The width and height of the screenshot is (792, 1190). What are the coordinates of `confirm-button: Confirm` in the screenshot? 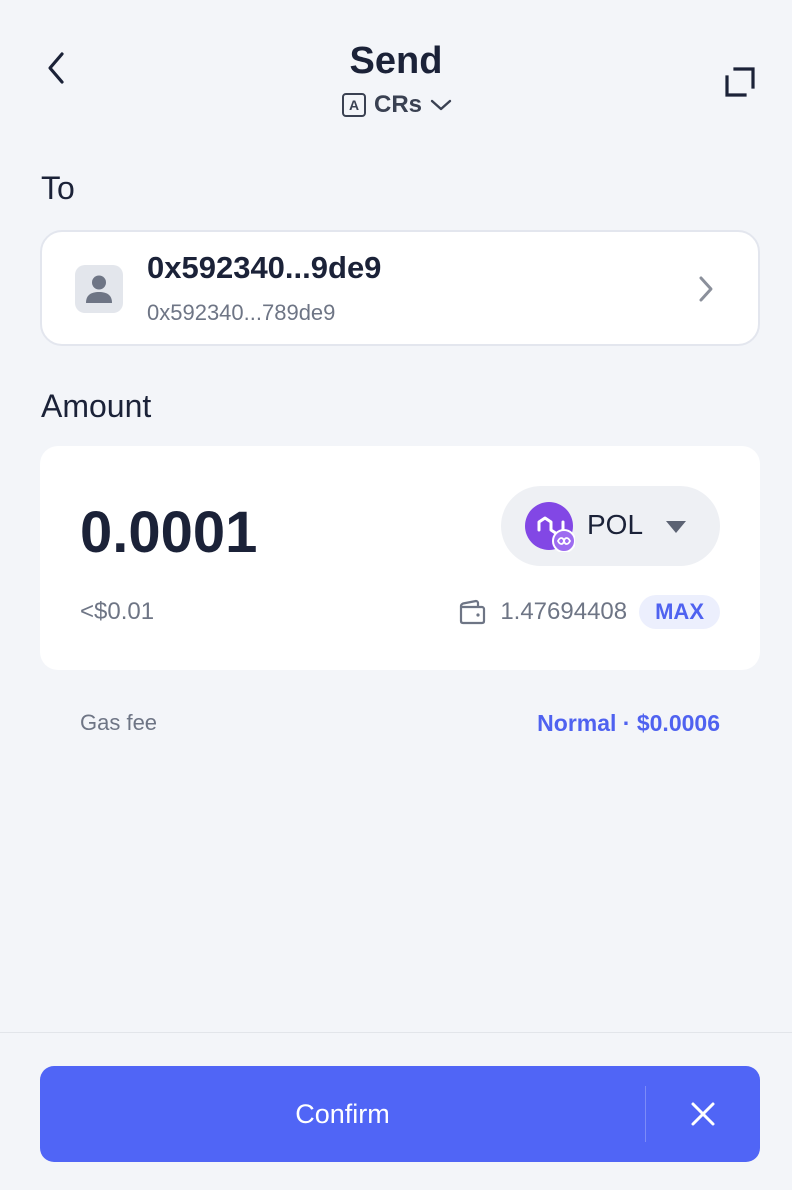 It's located at (342, 1114).